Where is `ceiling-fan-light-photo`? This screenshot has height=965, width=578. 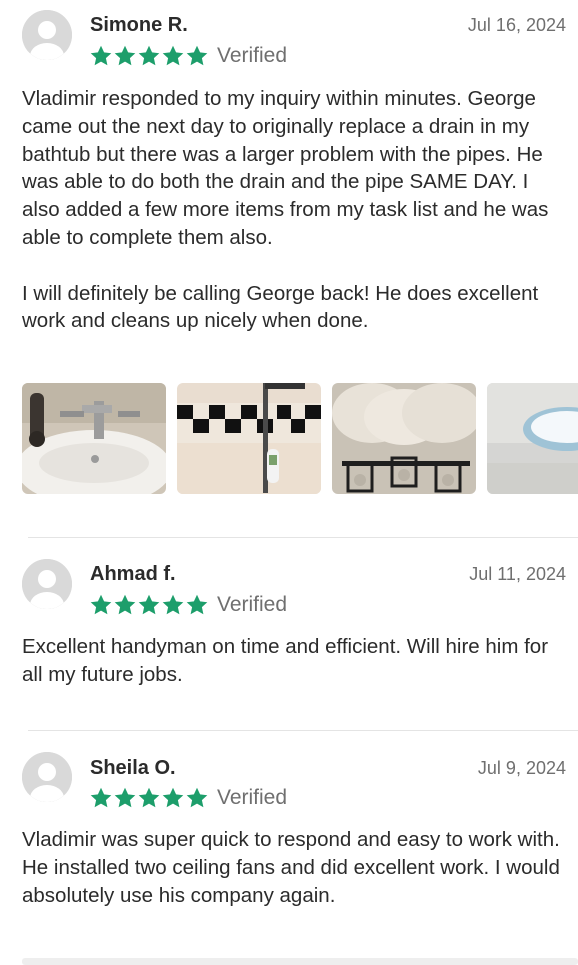 ceiling-fan-light-photo is located at coordinates (532, 438).